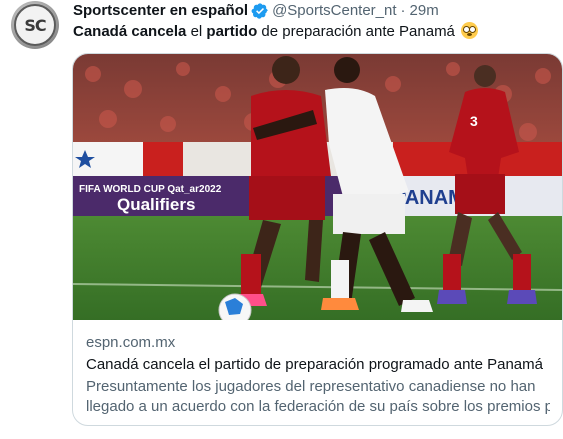 The height and width of the screenshot is (439, 563). What do you see at coordinates (424, 11) in the screenshot?
I see `timestamp: 29m` at bounding box center [424, 11].